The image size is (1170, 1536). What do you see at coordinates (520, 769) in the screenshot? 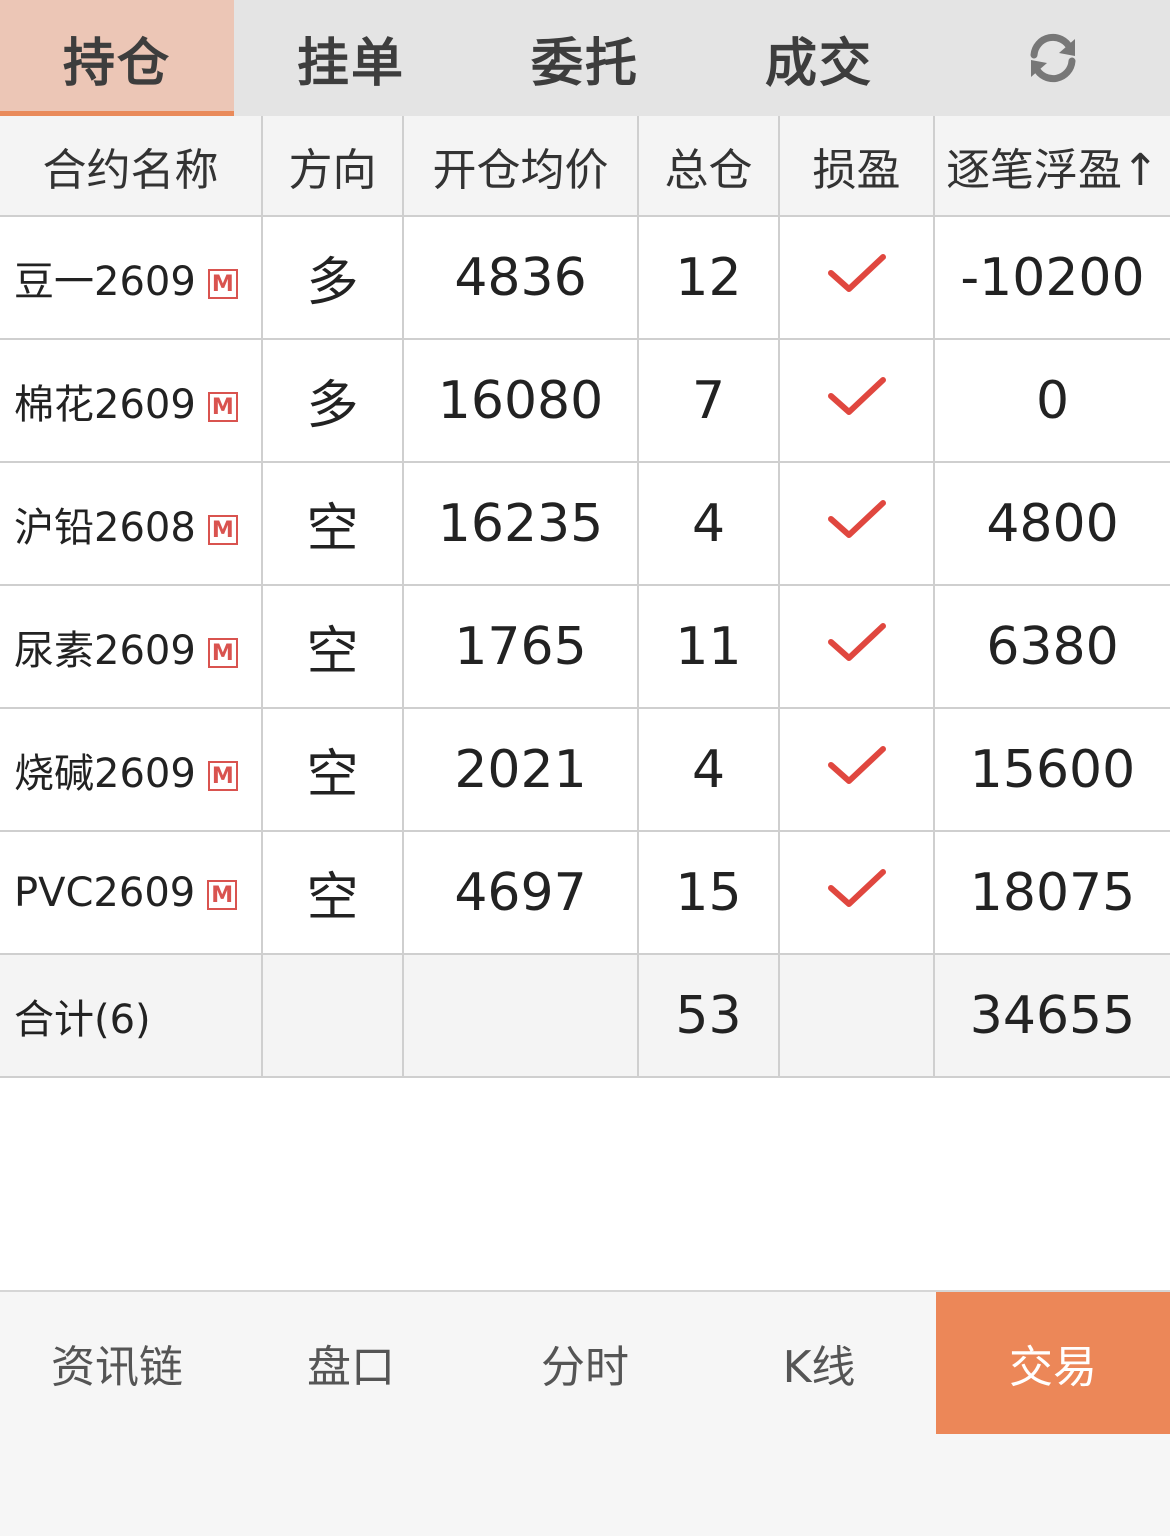
I see `avg-price-cell: 2021` at bounding box center [520, 769].